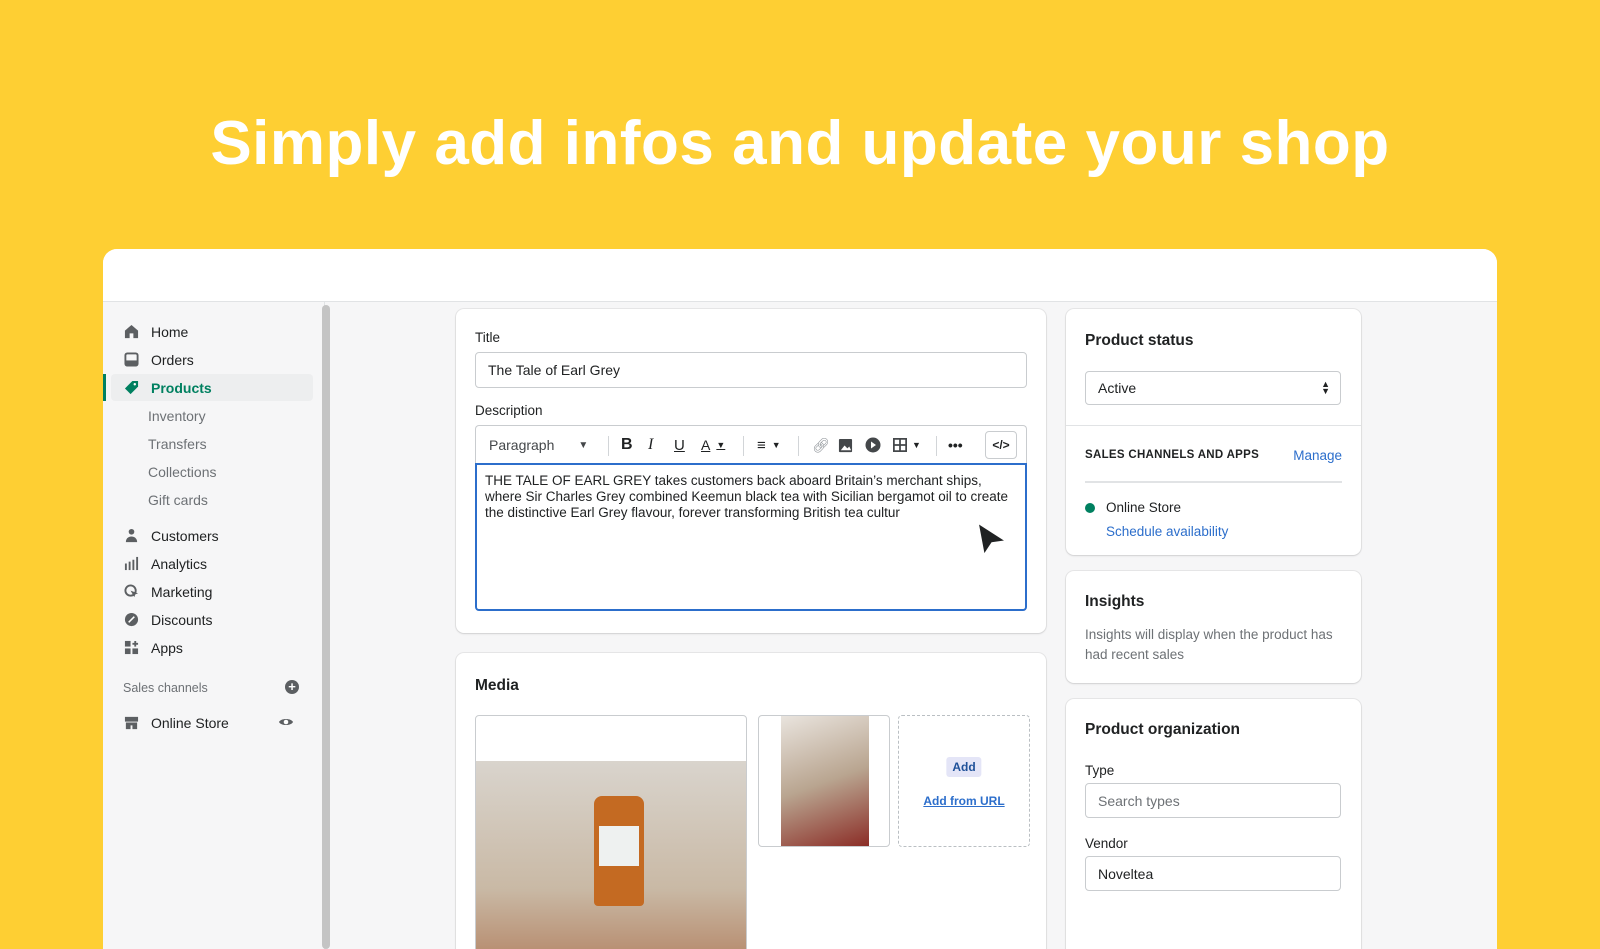 The width and height of the screenshot is (1600, 949). I want to click on align-button: ≡ ▼, so click(769, 445).